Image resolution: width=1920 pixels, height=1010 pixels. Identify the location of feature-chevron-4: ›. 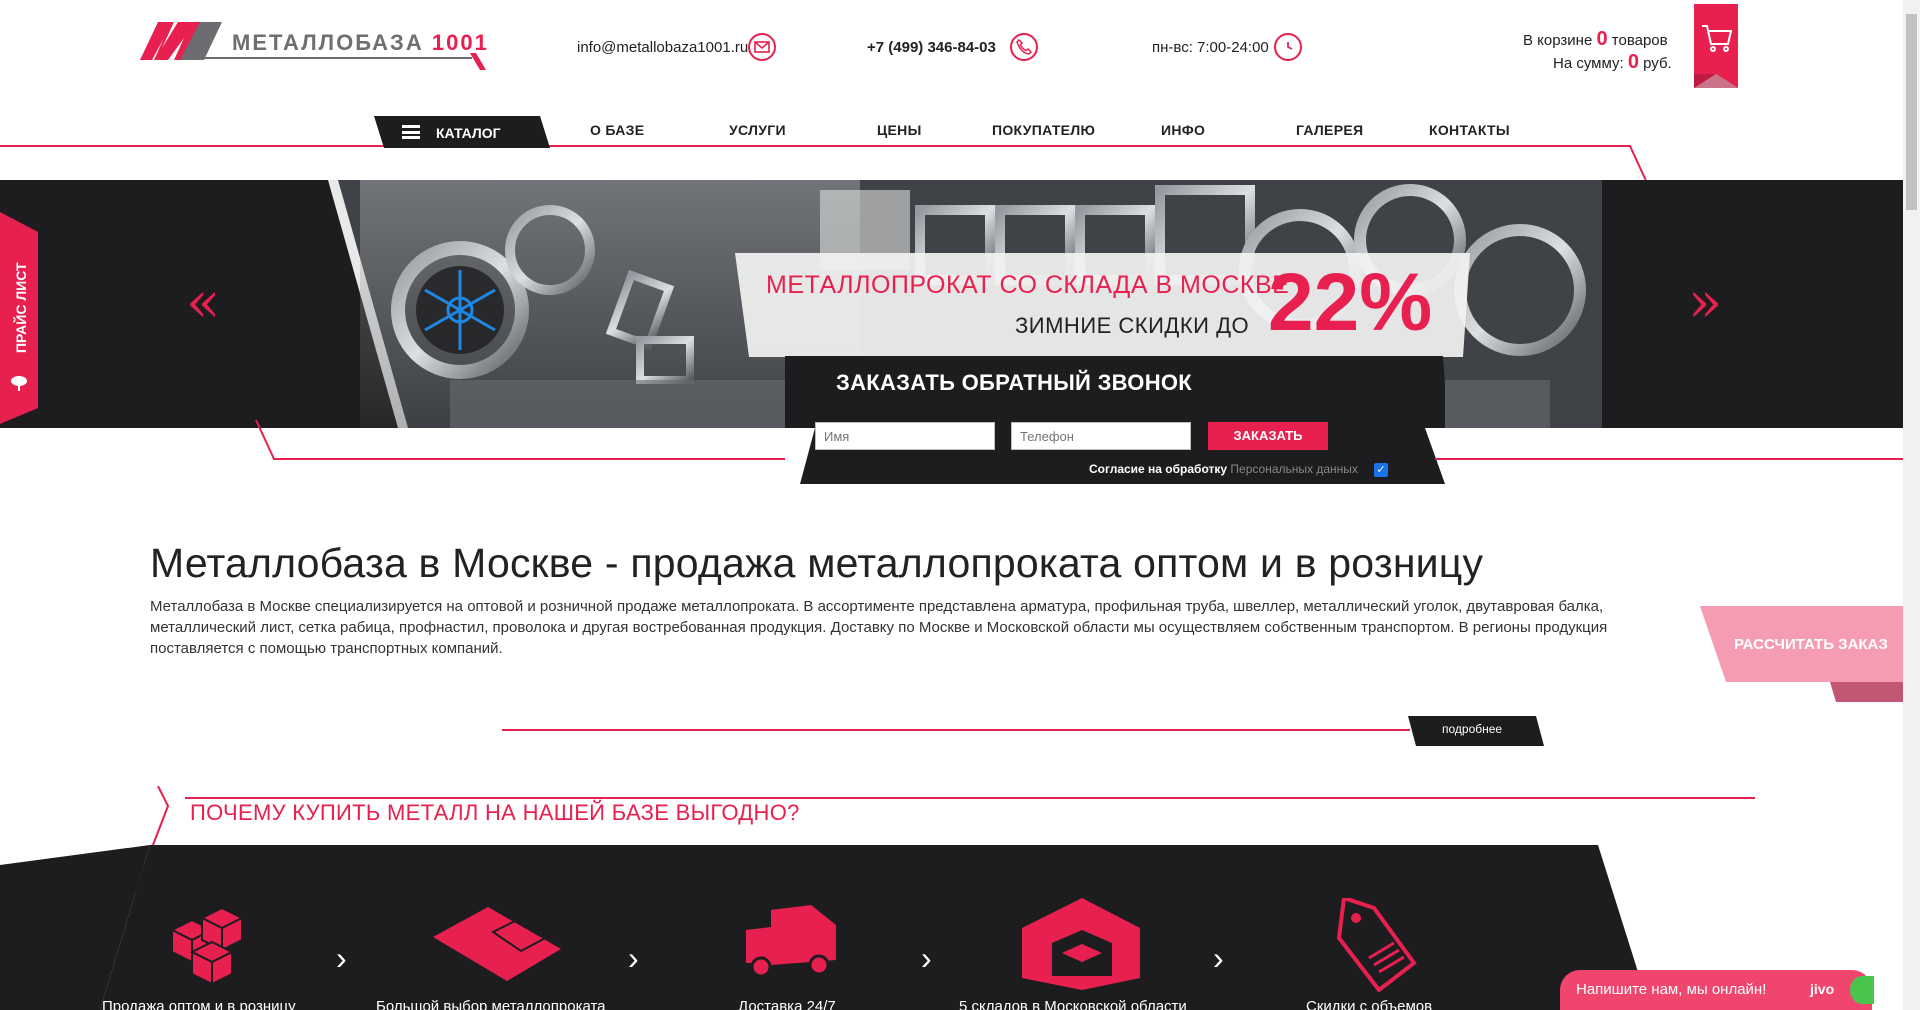
(1218, 958).